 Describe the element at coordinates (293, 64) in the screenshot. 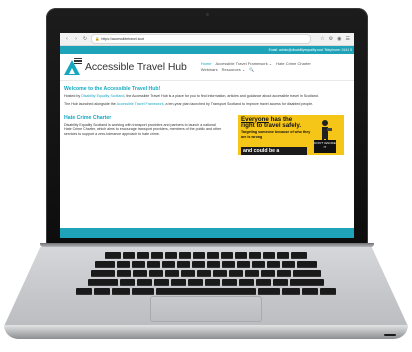

I see `nav-hate-crime-charter: Hate Crime Charter` at that location.